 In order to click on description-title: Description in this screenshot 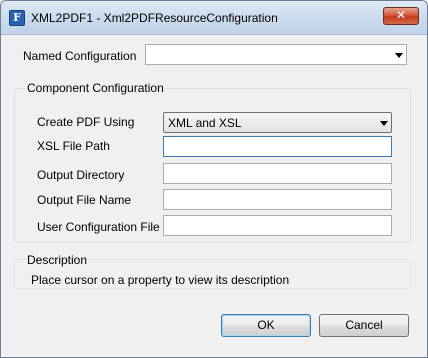, I will do `click(57, 260)`.